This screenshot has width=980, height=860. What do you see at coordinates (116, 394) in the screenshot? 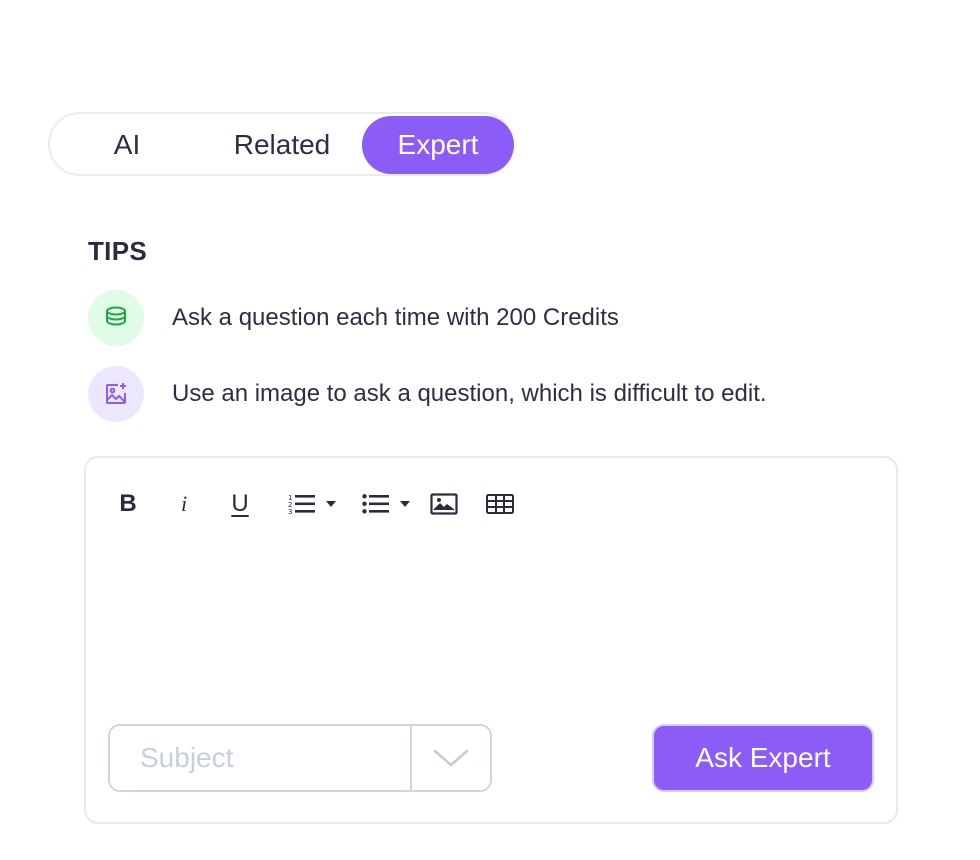
I see `image-add-icon` at bounding box center [116, 394].